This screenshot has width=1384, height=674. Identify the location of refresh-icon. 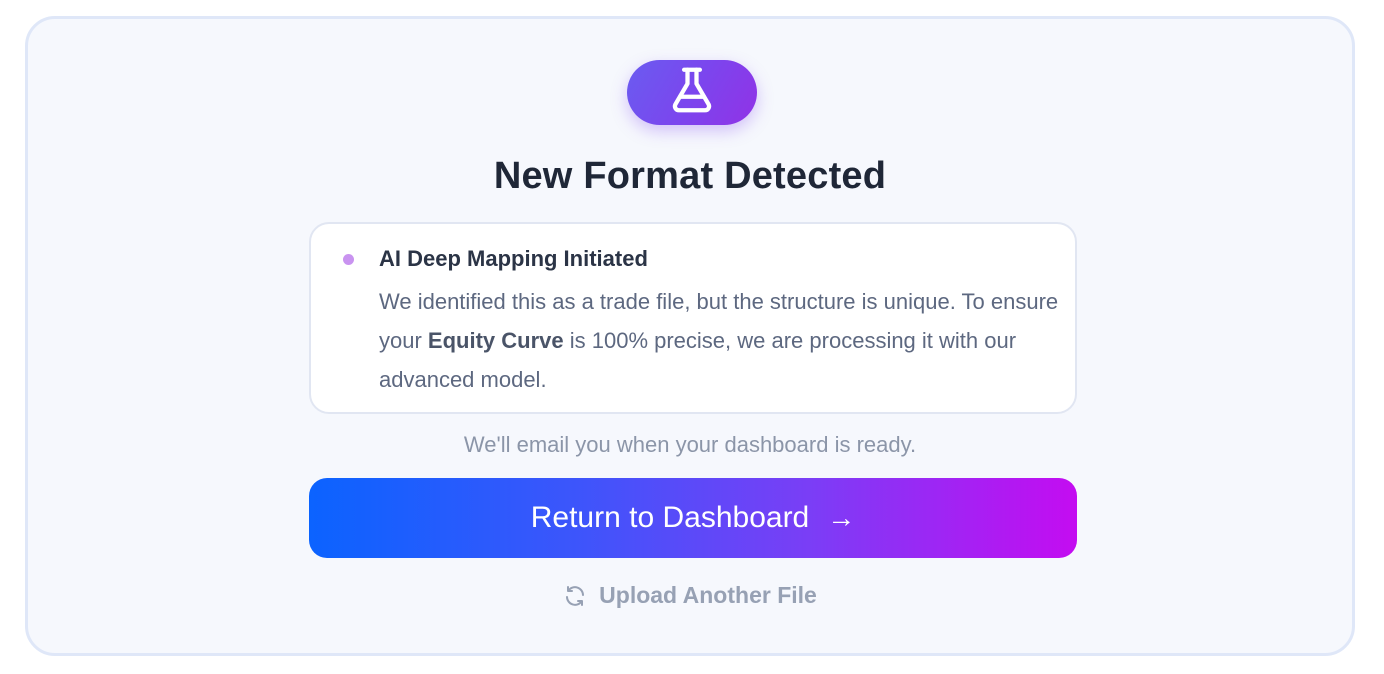
(575, 596).